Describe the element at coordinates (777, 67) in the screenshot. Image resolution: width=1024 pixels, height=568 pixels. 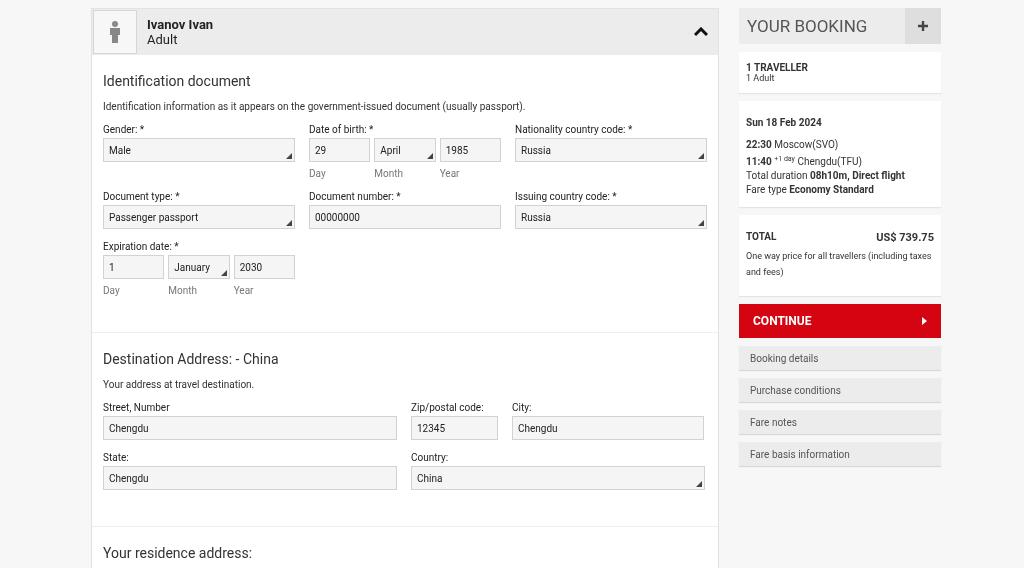
I see `travellers-title: 1 TRAVELLER` at that location.